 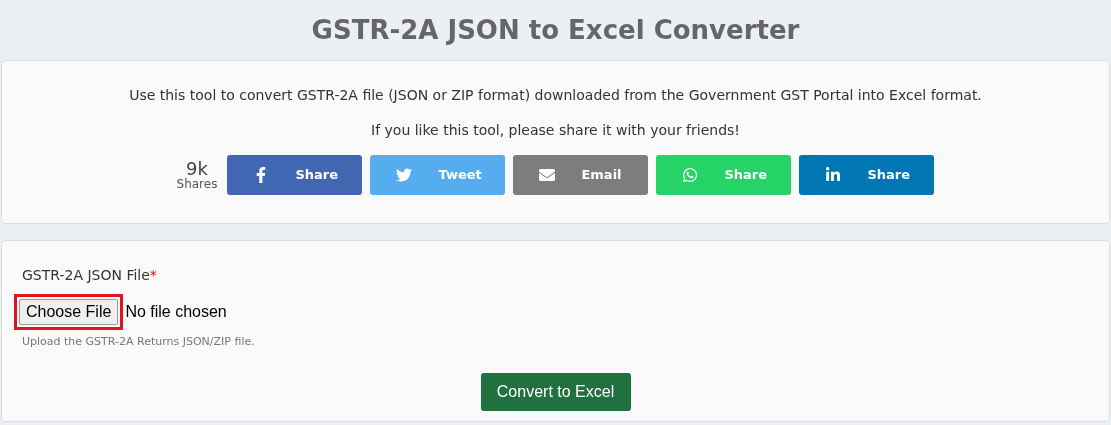 I want to click on page-title: GSTR-2A JSON to Excel Converter, so click(x=555, y=30).